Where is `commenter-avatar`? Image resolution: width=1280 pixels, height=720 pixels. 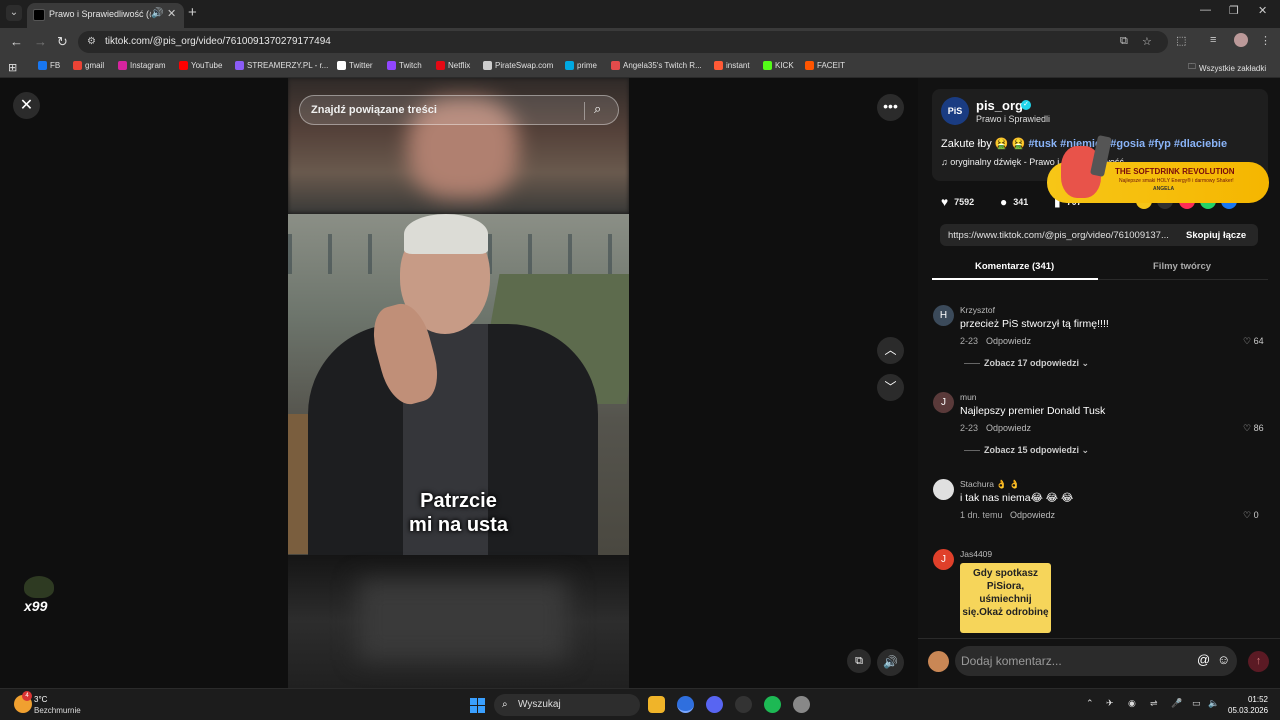
commenter-avatar is located at coordinates (943, 489).